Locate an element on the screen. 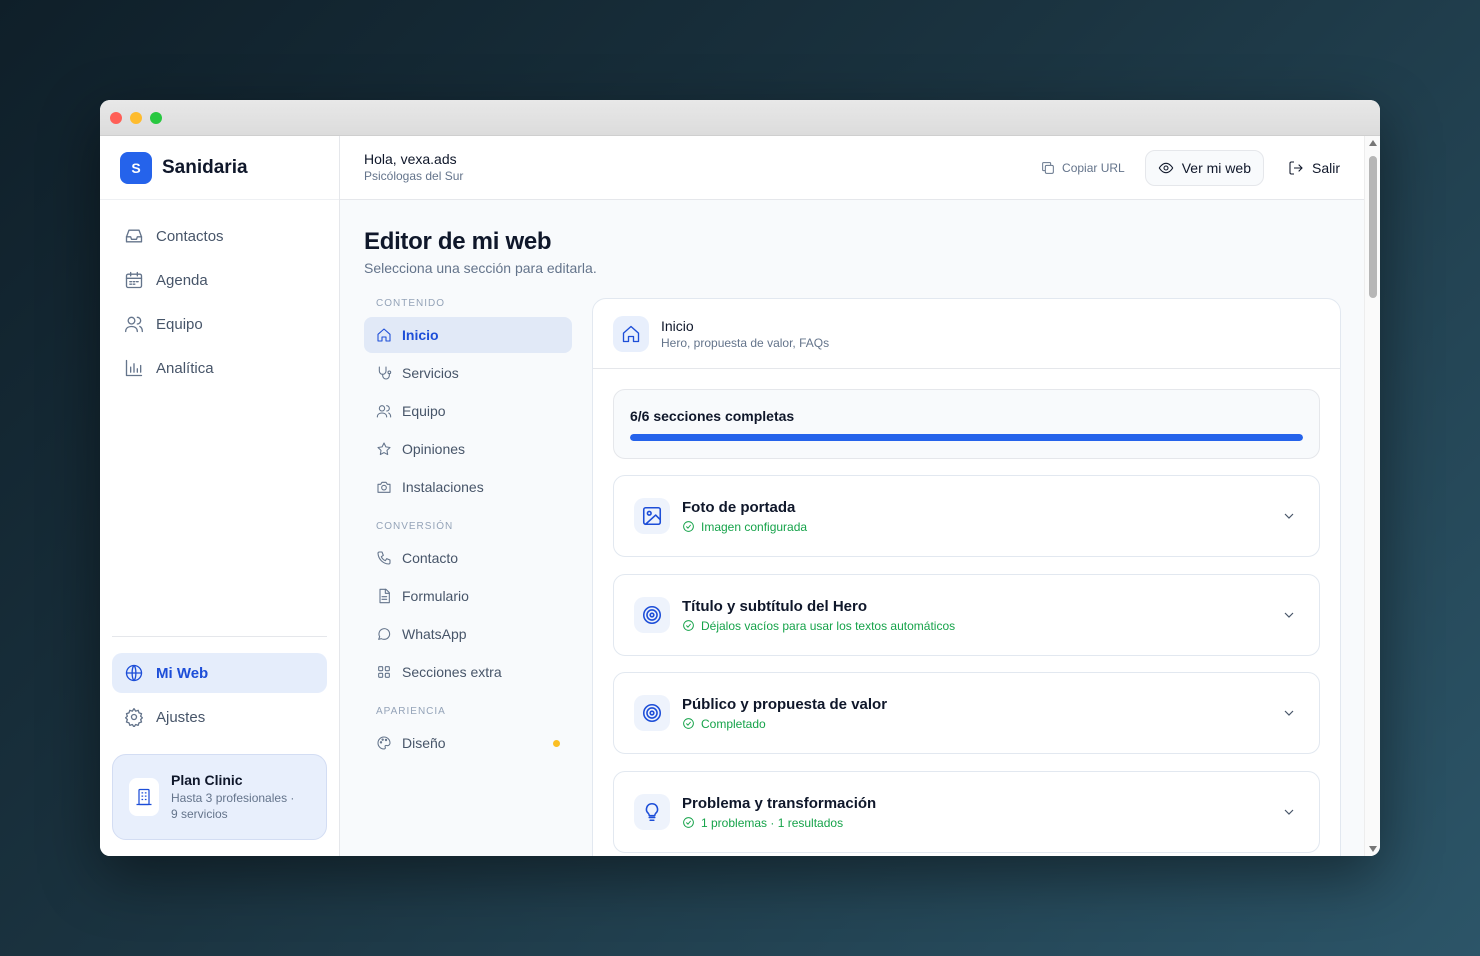  sidebar-item-label: Ajustes is located at coordinates (181, 717).